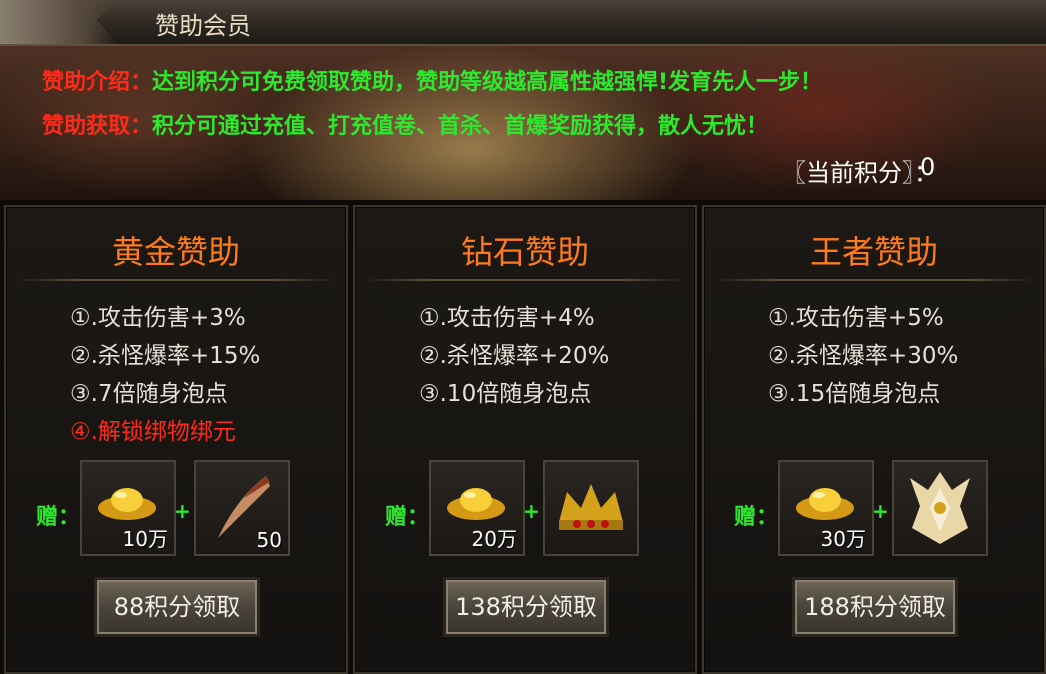  I want to click on perk-list: ①.攻击伤害+5% ②.杀怪爆率+30% ③.15倍随身泡点, so click(863, 356).